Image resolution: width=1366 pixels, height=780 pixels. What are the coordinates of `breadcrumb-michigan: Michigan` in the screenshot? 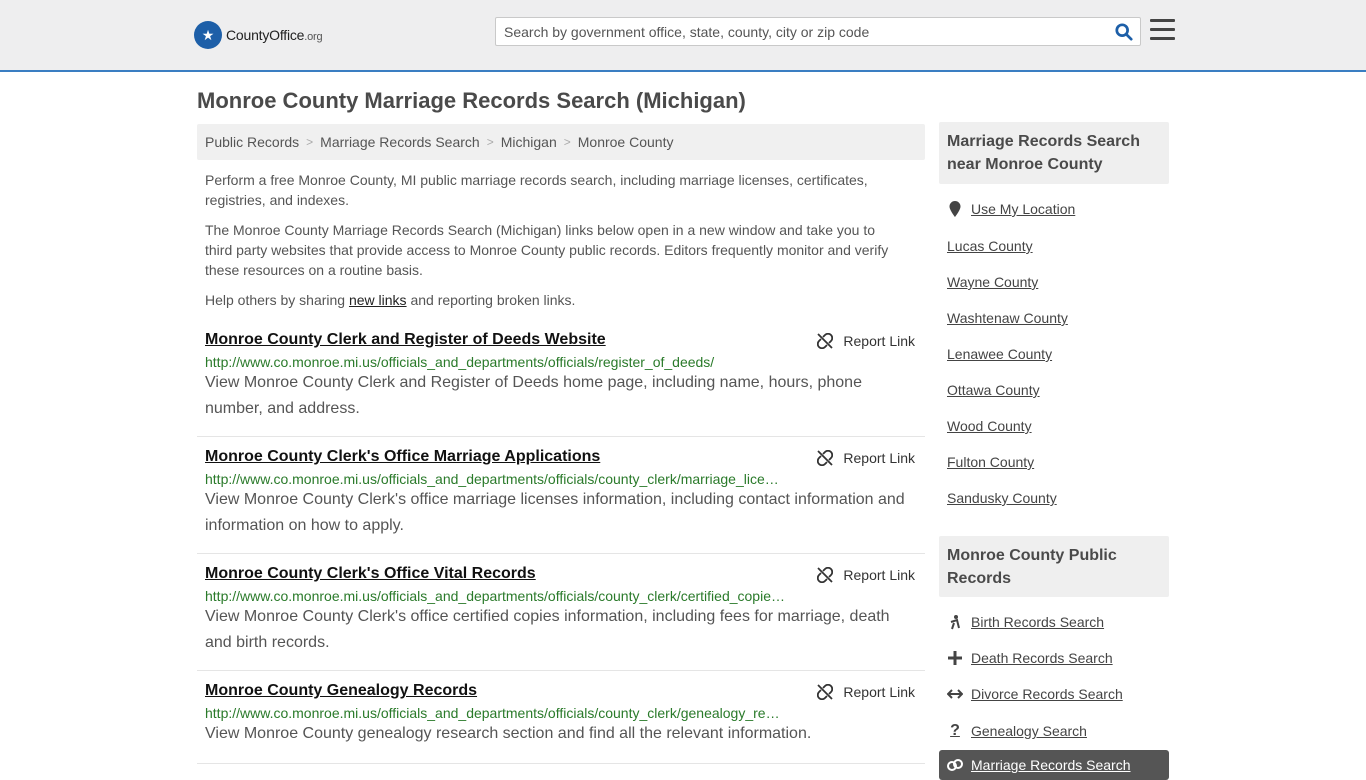 It's located at (529, 142).